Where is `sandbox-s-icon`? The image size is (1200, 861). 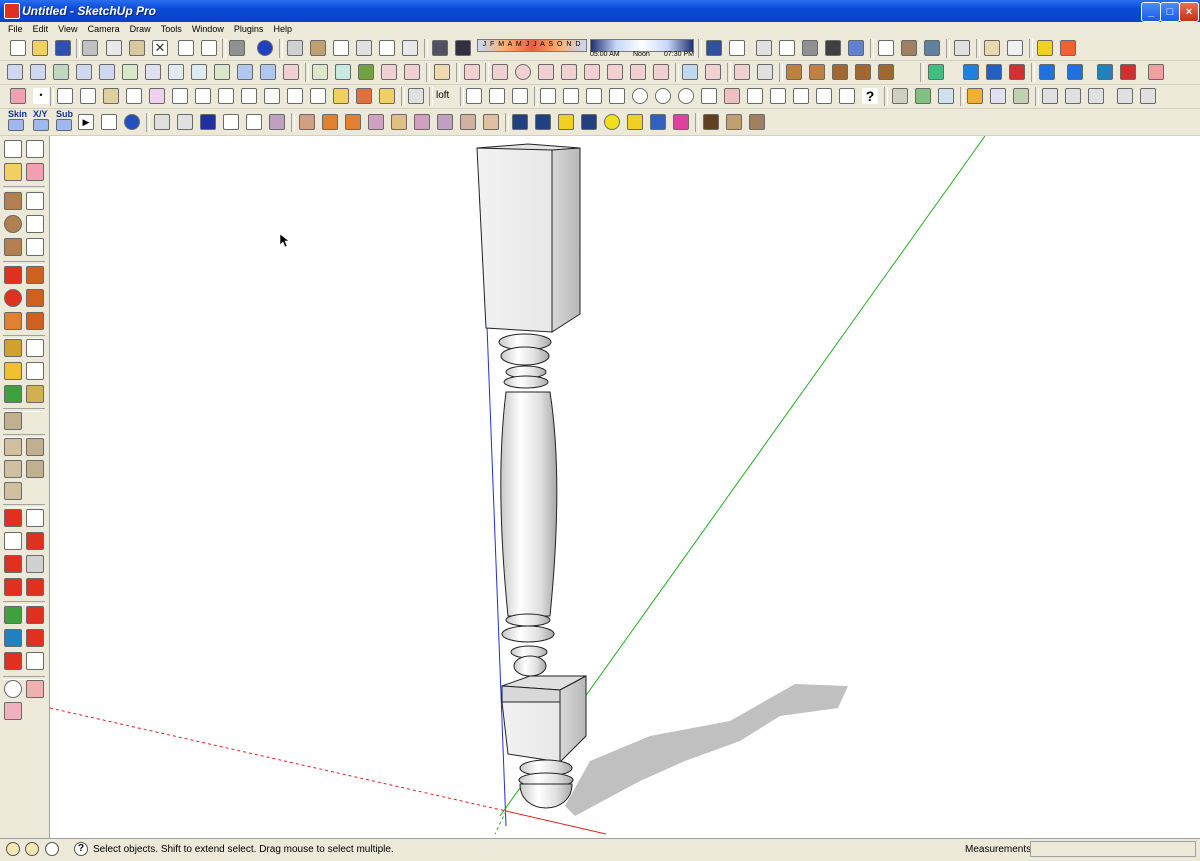 sandbox-s-icon is located at coordinates (1045, 48).